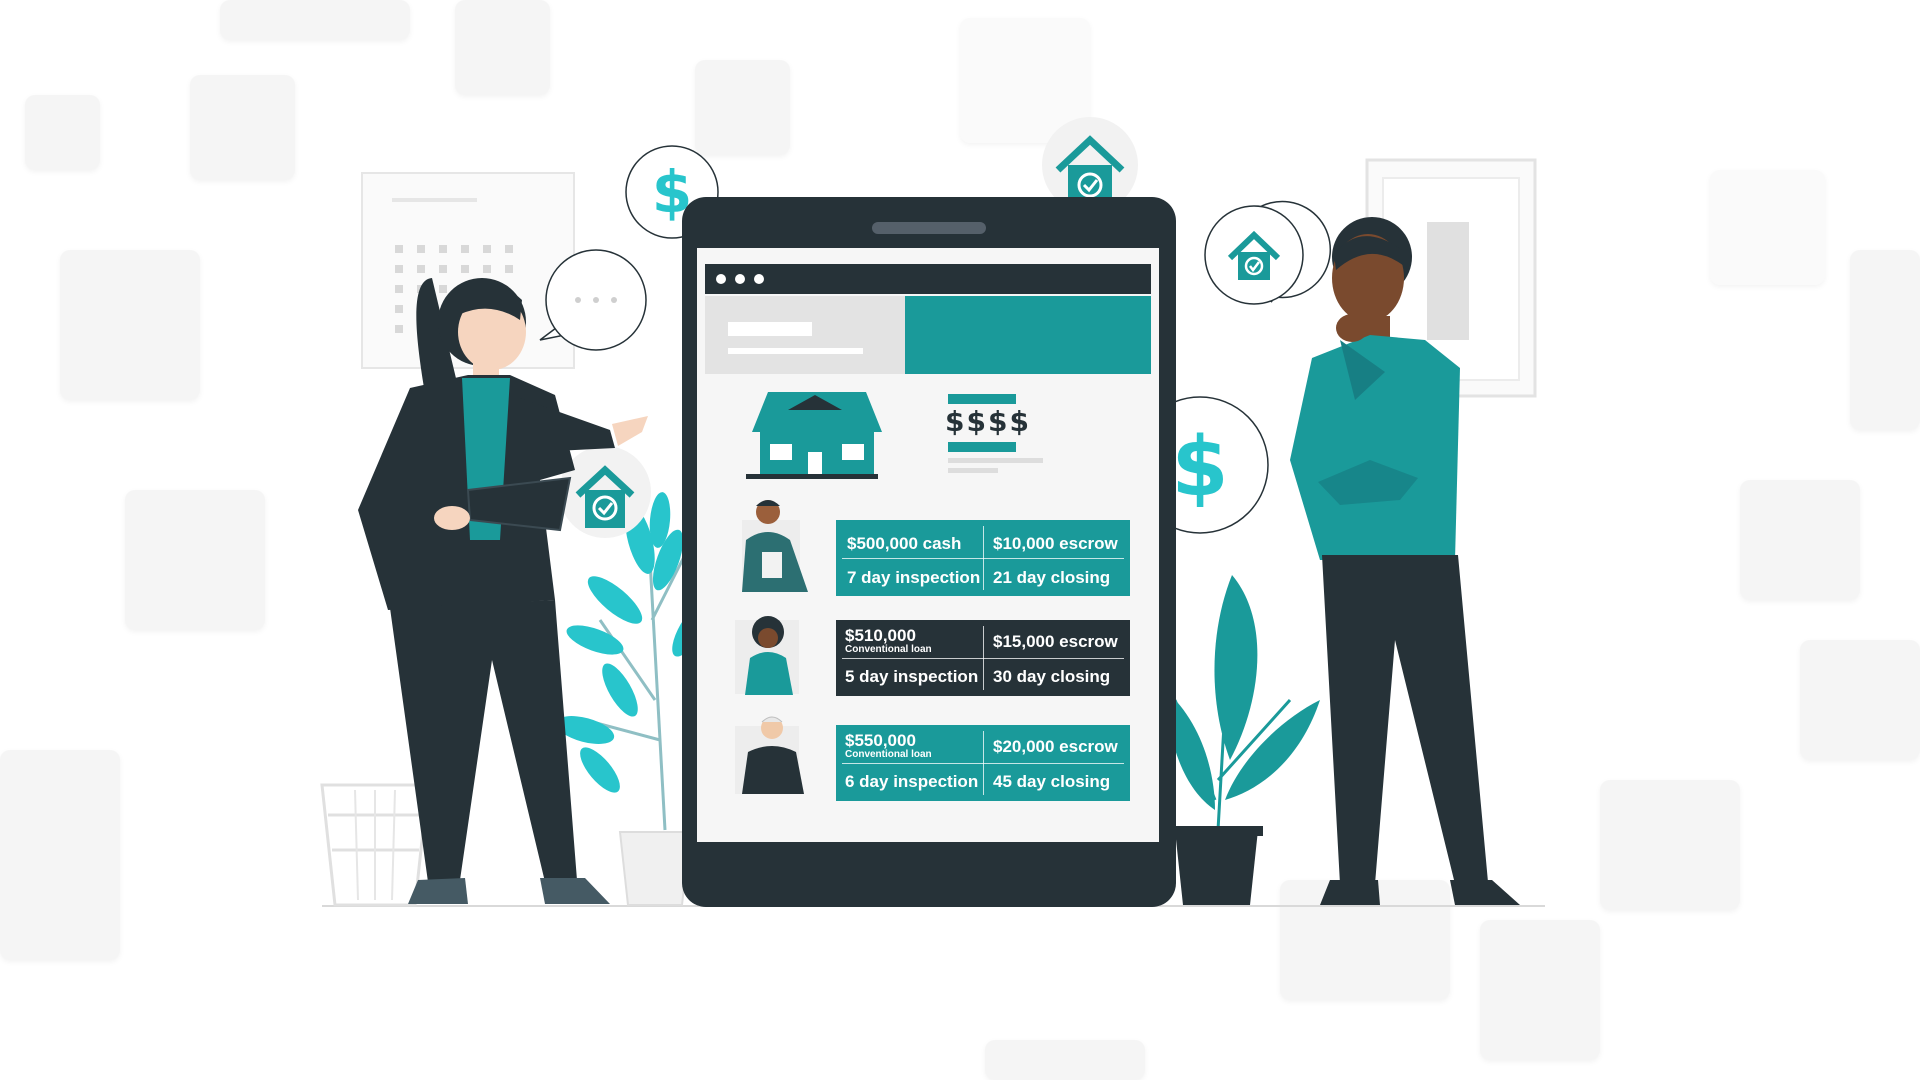  What do you see at coordinates (912, 676) in the screenshot?
I see `offer-inspection: 5 day inspection` at bounding box center [912, 676].